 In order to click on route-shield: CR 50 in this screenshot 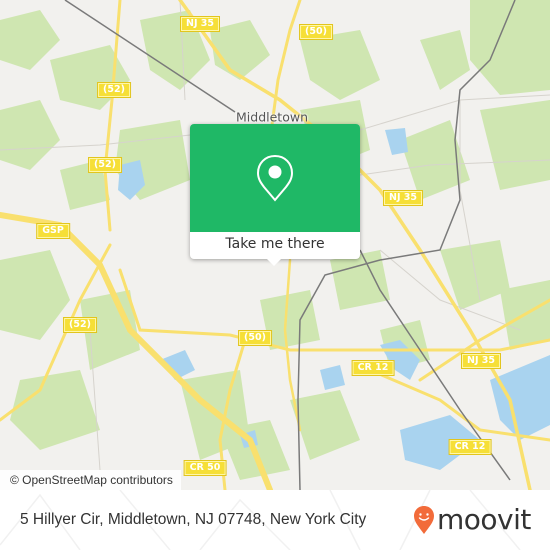, I will do `click(205, 468)`.